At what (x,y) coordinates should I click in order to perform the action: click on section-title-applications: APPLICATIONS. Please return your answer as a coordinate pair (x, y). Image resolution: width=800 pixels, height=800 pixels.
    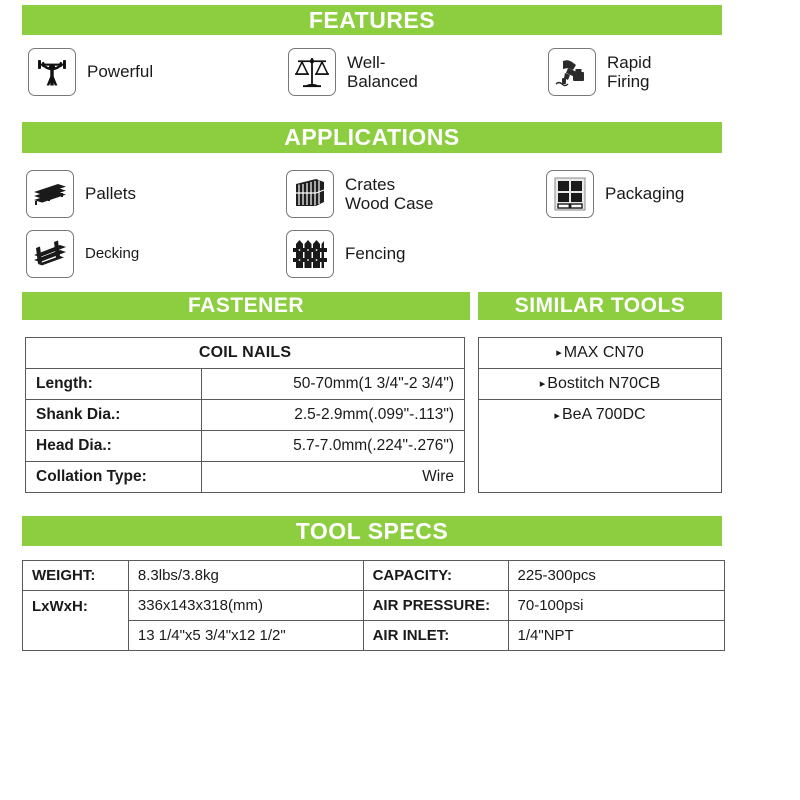
    Looking at the image, I should click on (372, 137).